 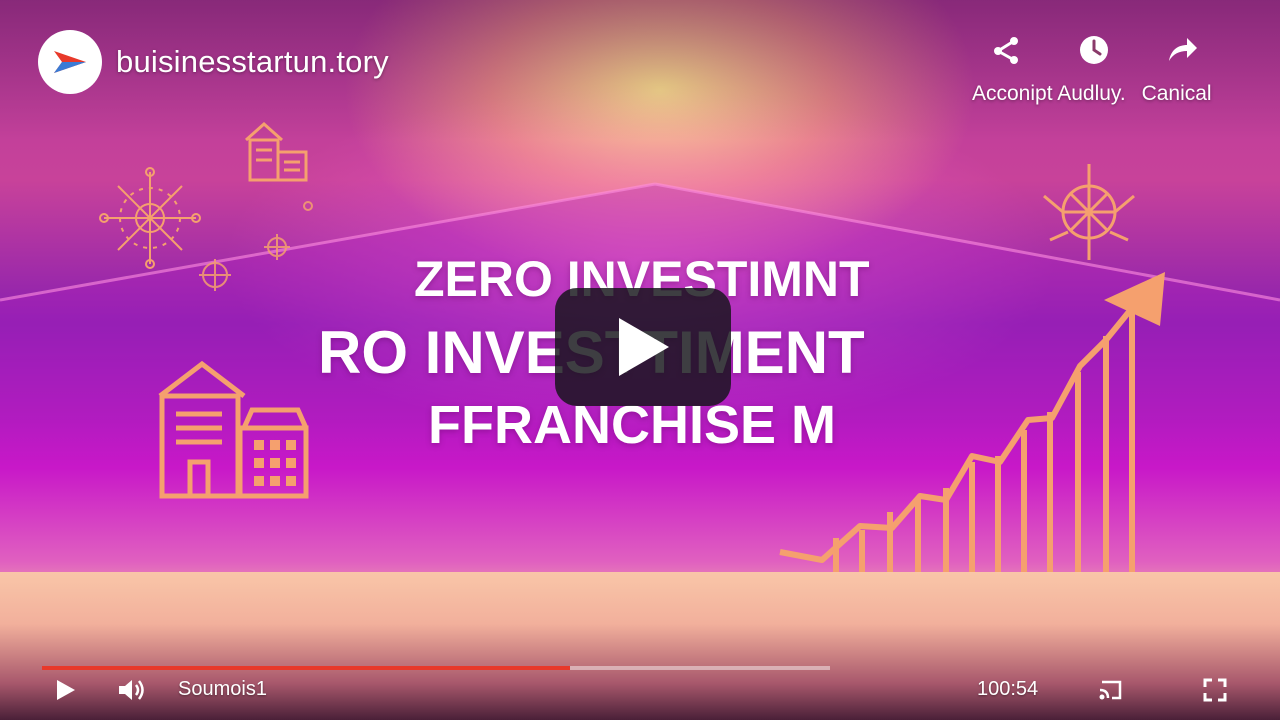 I want to click on volume-label: Soumois1, so click(x=222, y=689).